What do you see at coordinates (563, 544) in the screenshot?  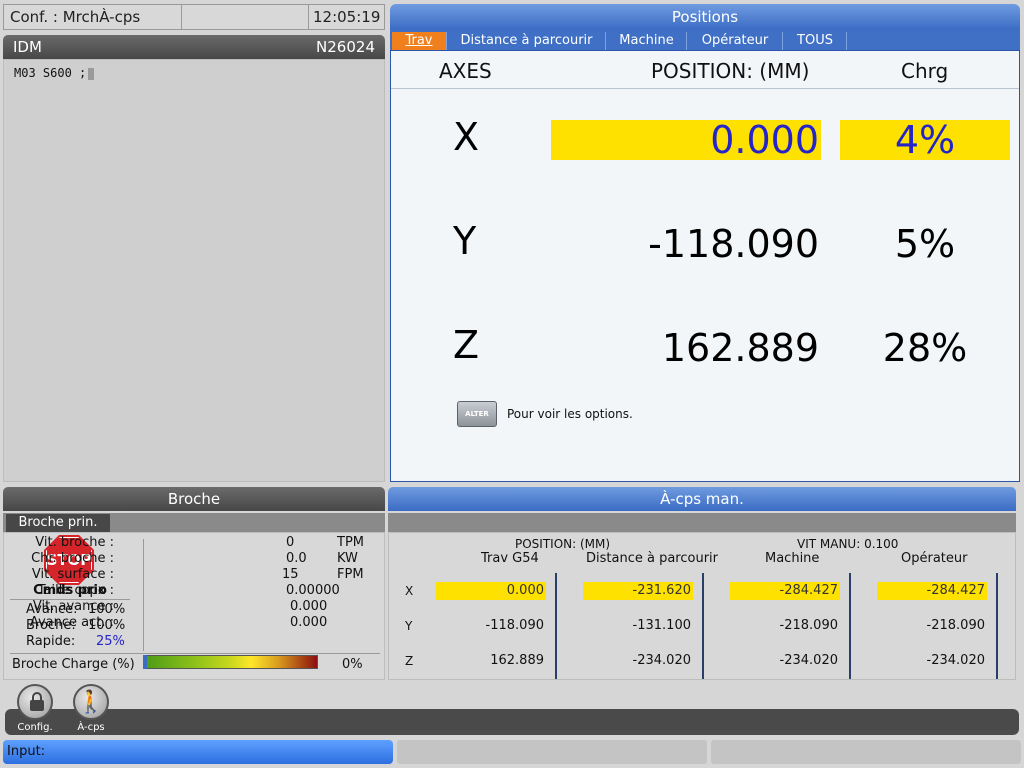 I see `jog-position-caption: POSITION: (MM)` at bounding box center [563, 544].